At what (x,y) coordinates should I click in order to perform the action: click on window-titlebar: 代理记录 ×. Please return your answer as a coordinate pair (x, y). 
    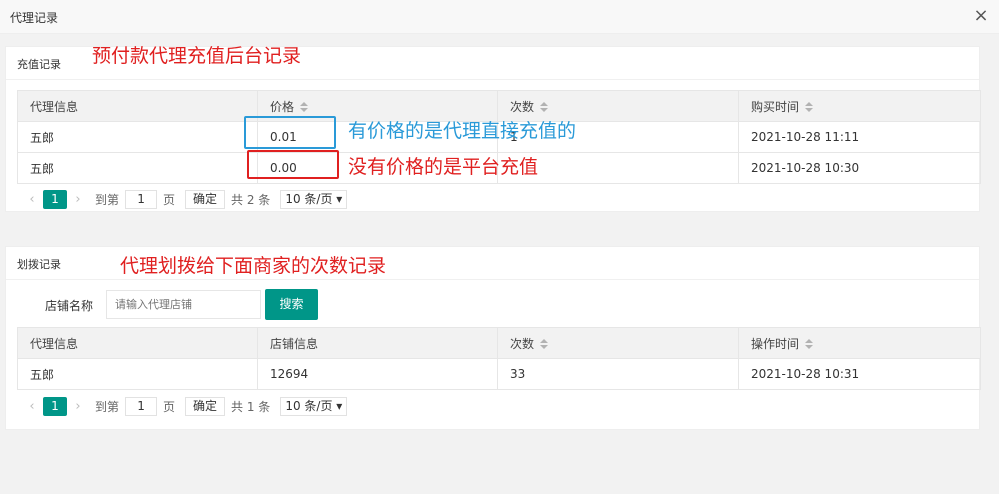
    Looking at the image, I should click on (499, 17).